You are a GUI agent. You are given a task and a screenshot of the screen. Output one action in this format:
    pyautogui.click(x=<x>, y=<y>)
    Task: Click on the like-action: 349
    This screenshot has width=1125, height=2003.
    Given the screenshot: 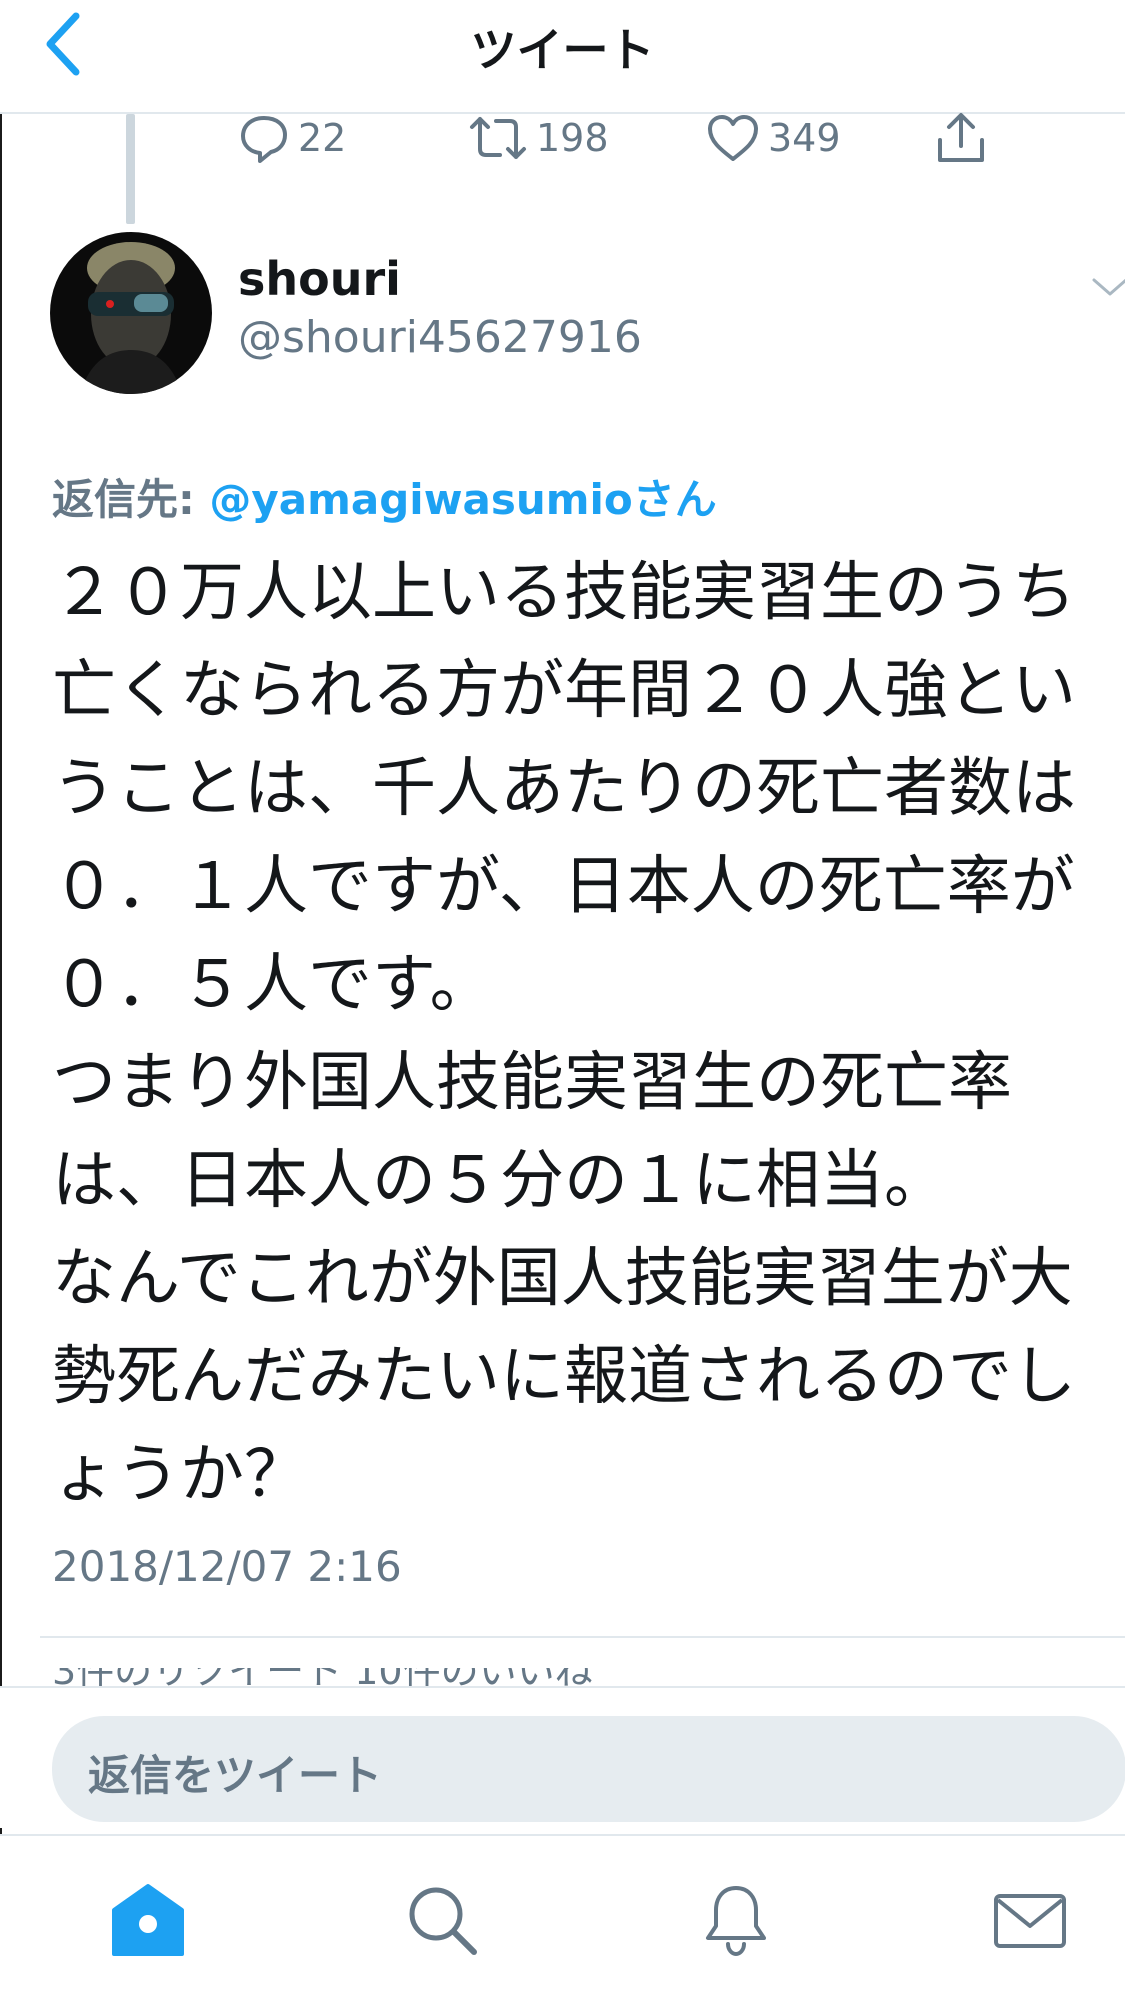 What is the action you would take?
    pyautogui.click(x=773, y=138)
    